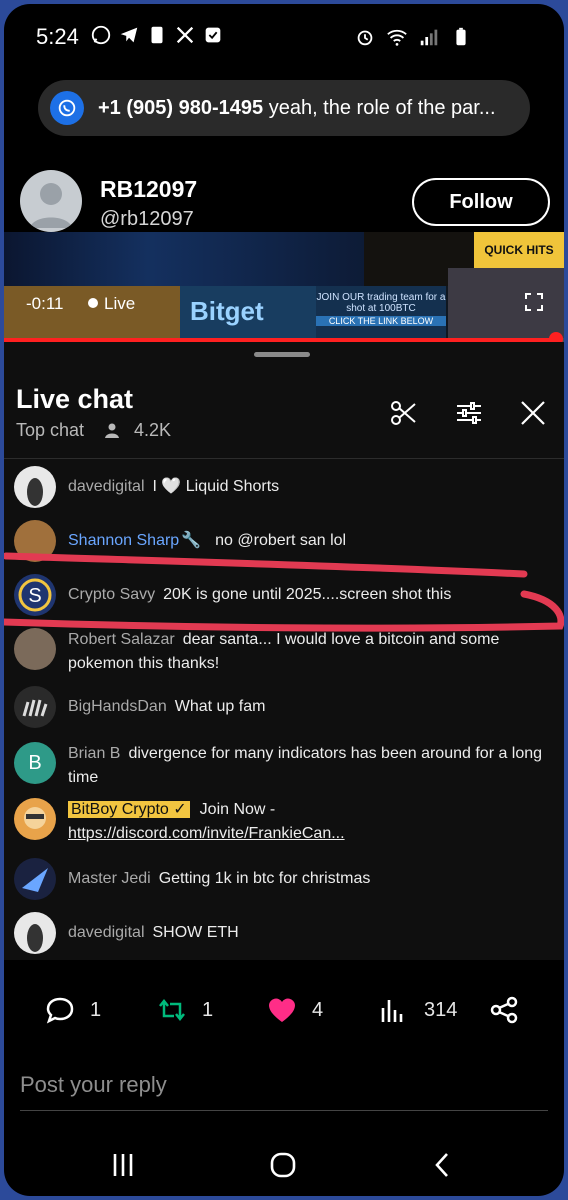  Describe the element at coordinates (282, 354) in the screenshot. I see `drag-handle` at that location.